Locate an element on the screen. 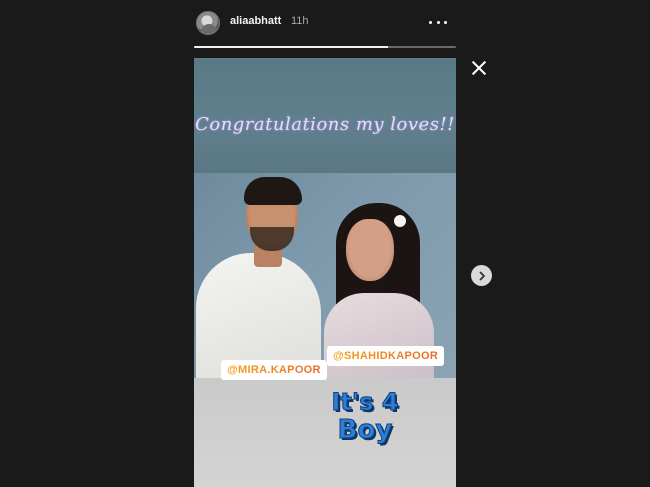 The width and height of the screenshot is (650, 487). mention-label: @SHAHIDKAPOOR is located at coordinates (385, 356).